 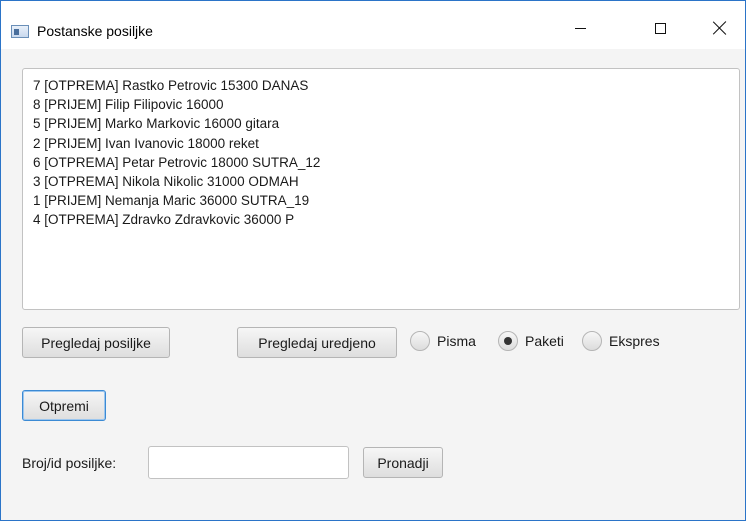 I want to click on shipment-id-input, so click(x=248, y=462).